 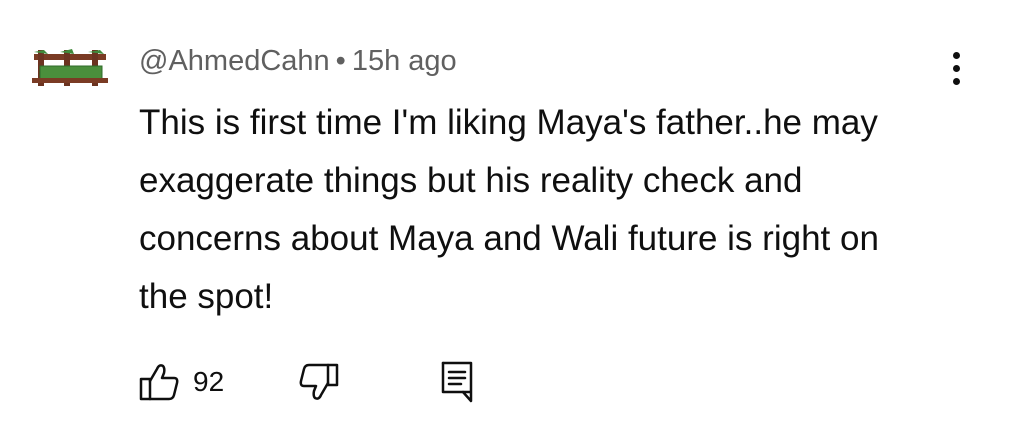 I want to click on author-name: @AhmedCahn, so click(x=234, y=61).